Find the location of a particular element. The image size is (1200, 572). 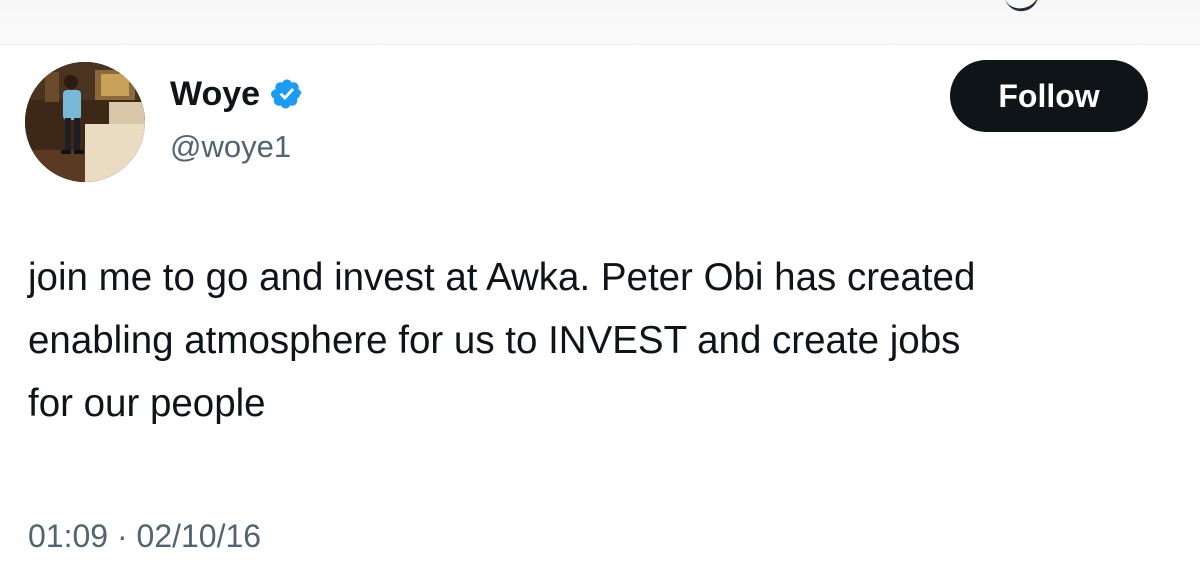

avatar is located at coordinates (85, 122).